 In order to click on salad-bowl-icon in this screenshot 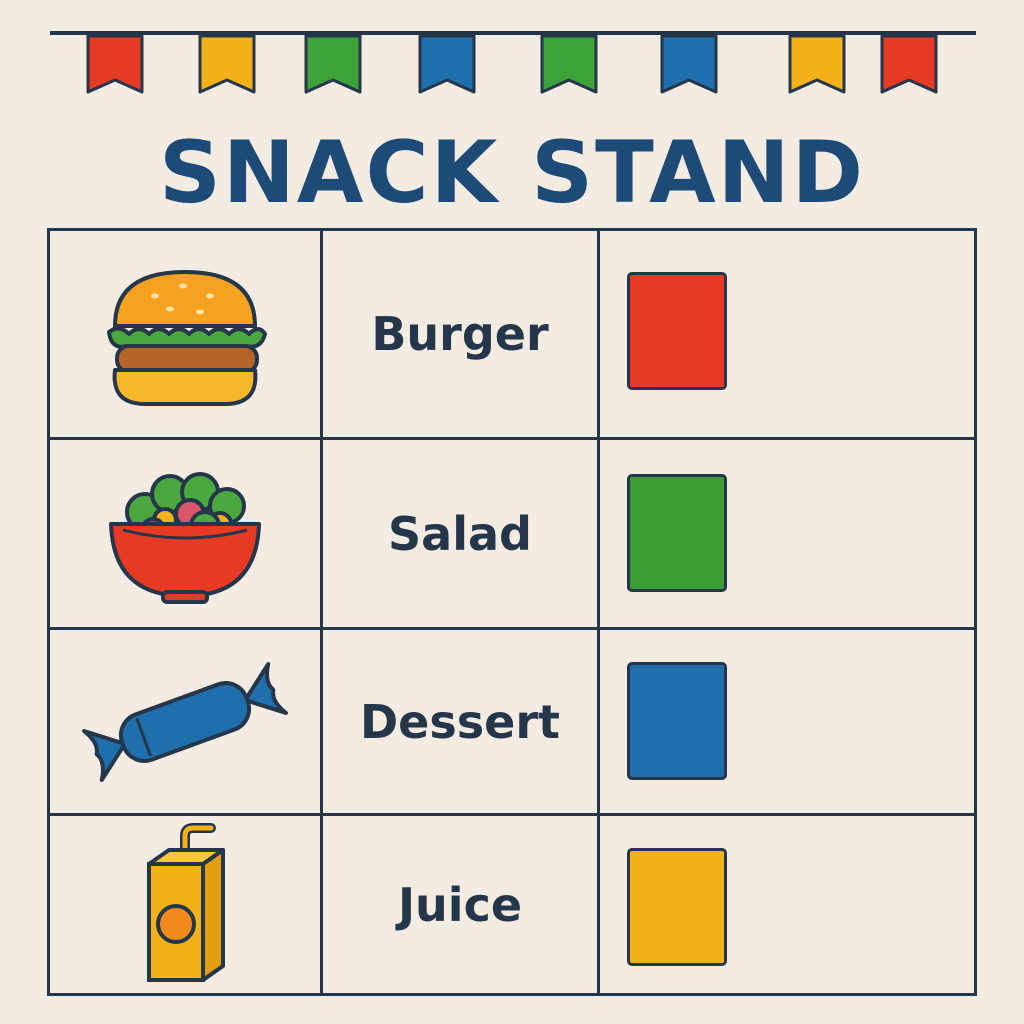, I will do `click(185, 533)`.